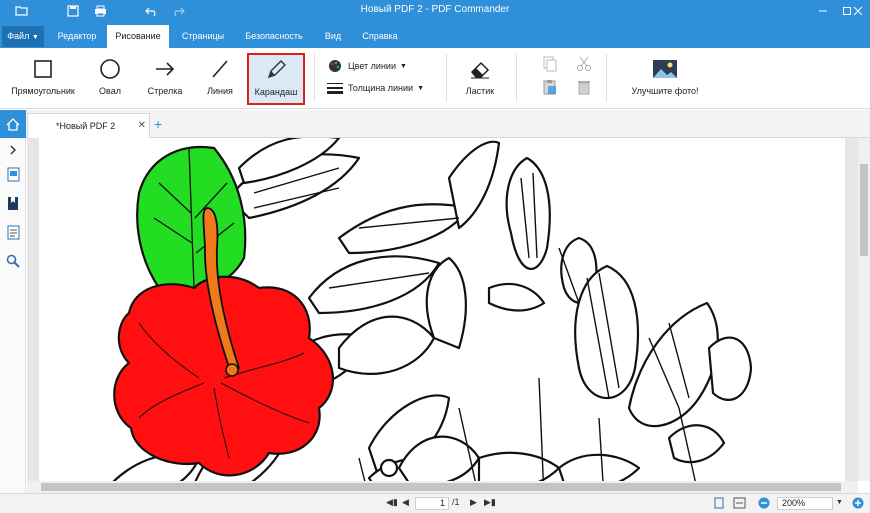 The width and height of the screenshot is (870, 513). I want to click on minimize-icon, so click(823, 10).